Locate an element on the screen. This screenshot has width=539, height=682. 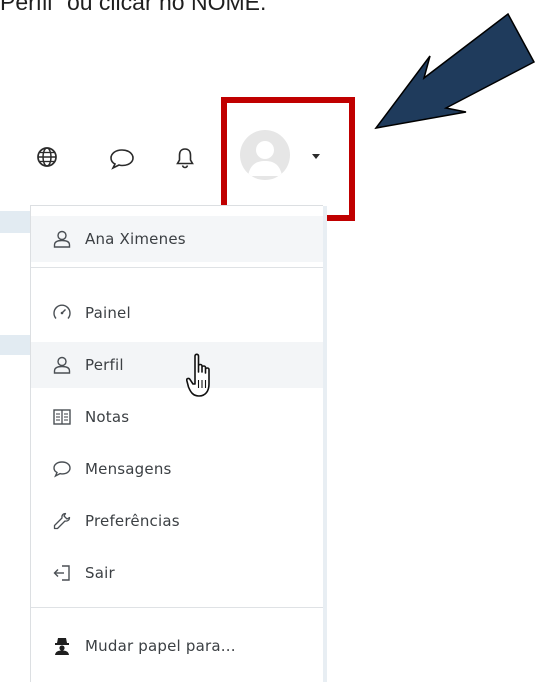
menu-item-label: Mensagens is located at coordinates (128, 469).